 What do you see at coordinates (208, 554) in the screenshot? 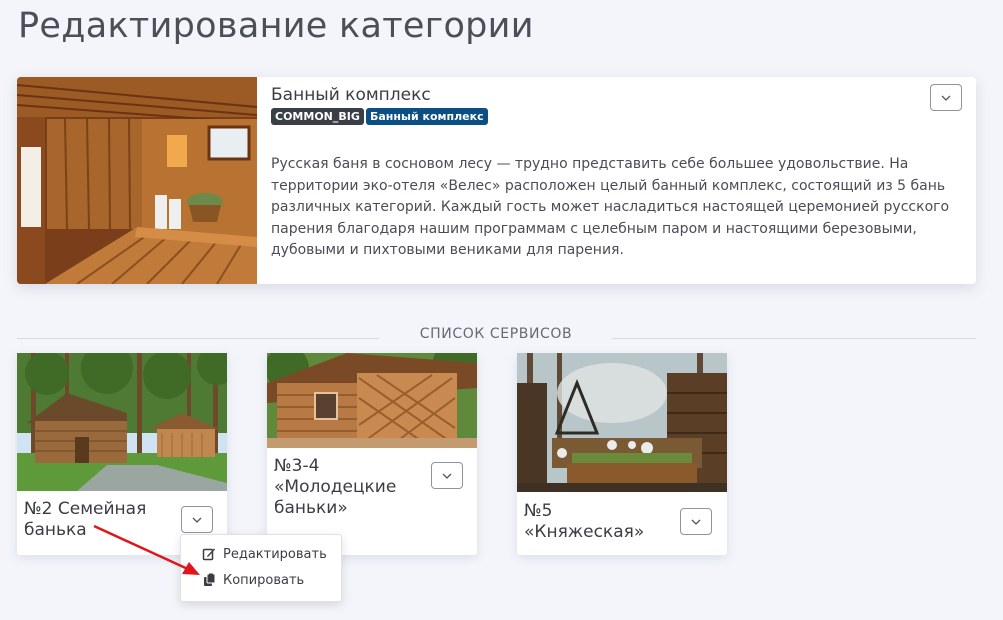
I see `edit-icon` at bounding box center [208, 554].